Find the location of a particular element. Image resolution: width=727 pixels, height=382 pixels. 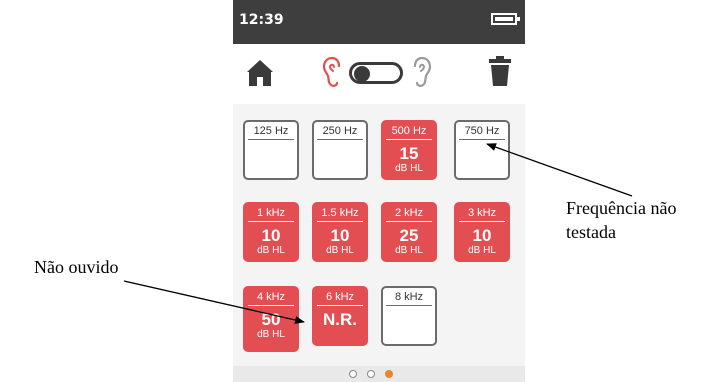

arrow-not-heard is located at coordinates (214, 302).